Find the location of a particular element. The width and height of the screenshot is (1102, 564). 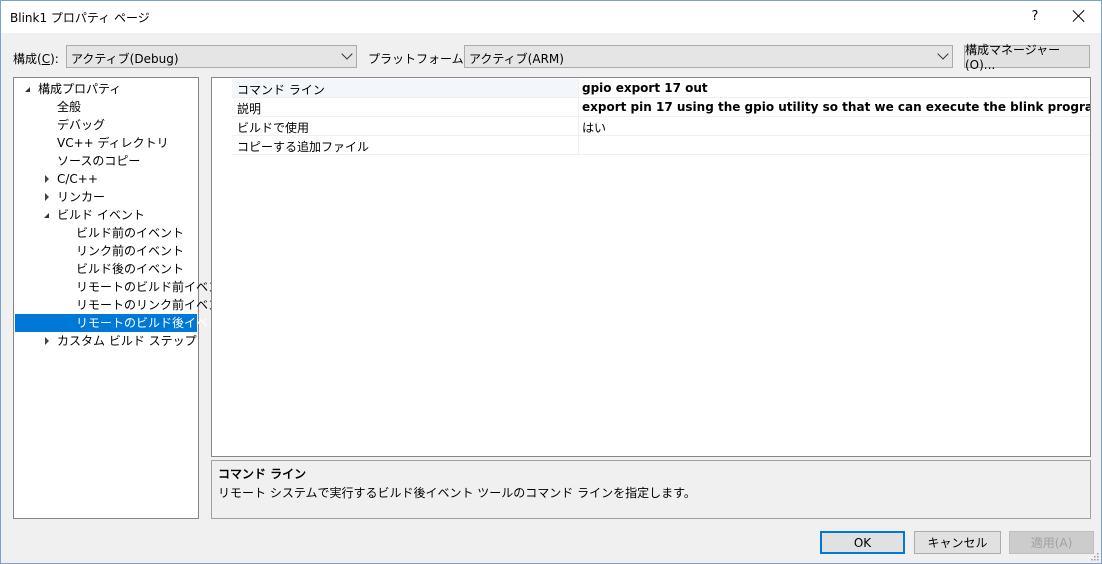

tree-item: リンカー is located at coordinates (106, 197).